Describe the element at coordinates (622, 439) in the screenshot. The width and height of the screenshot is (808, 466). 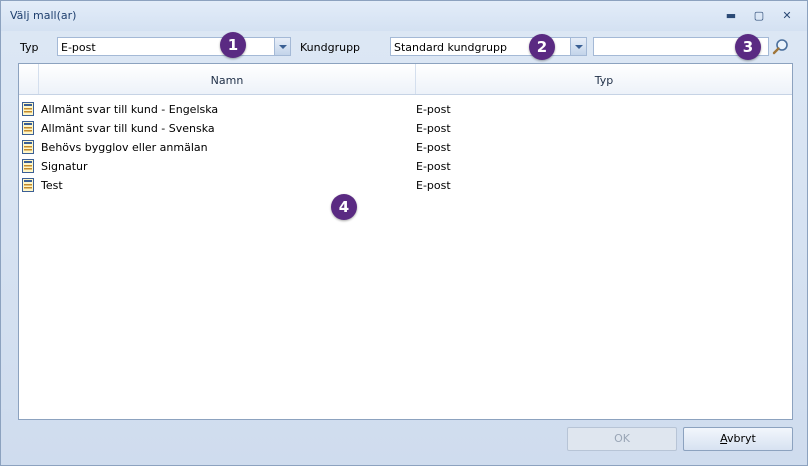
I see `ok-button: OK` at that location.